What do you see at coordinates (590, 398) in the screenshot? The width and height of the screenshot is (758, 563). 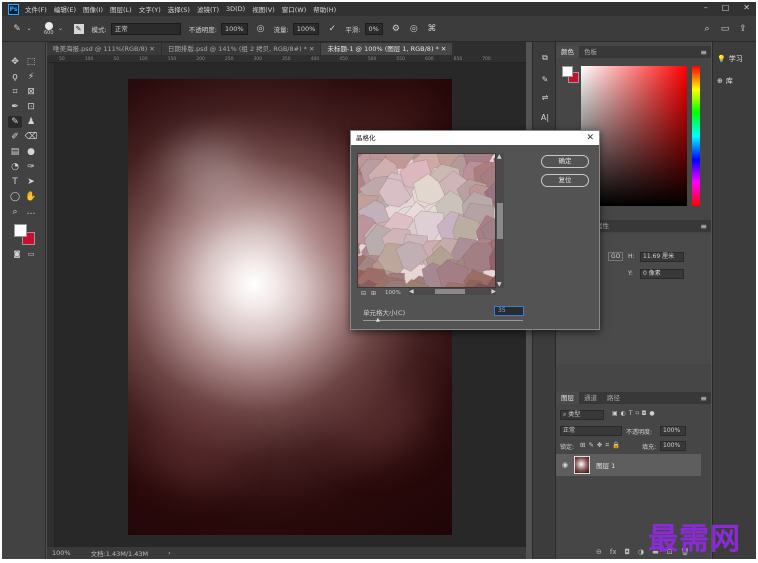 I see `tab-channels: 通道` at bounding box center [590, 398].